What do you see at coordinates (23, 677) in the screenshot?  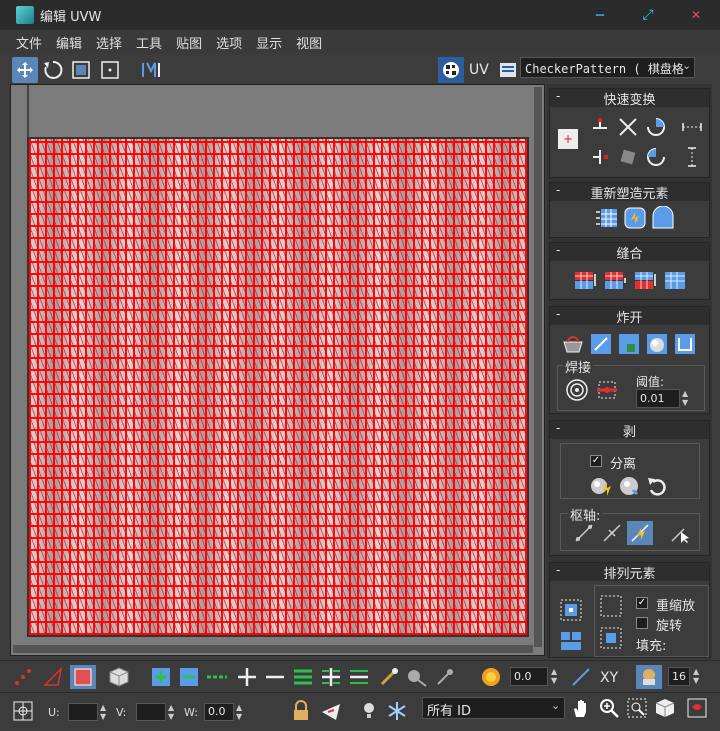 I see `vertex-mode-button` at bounding box center [23, 677].